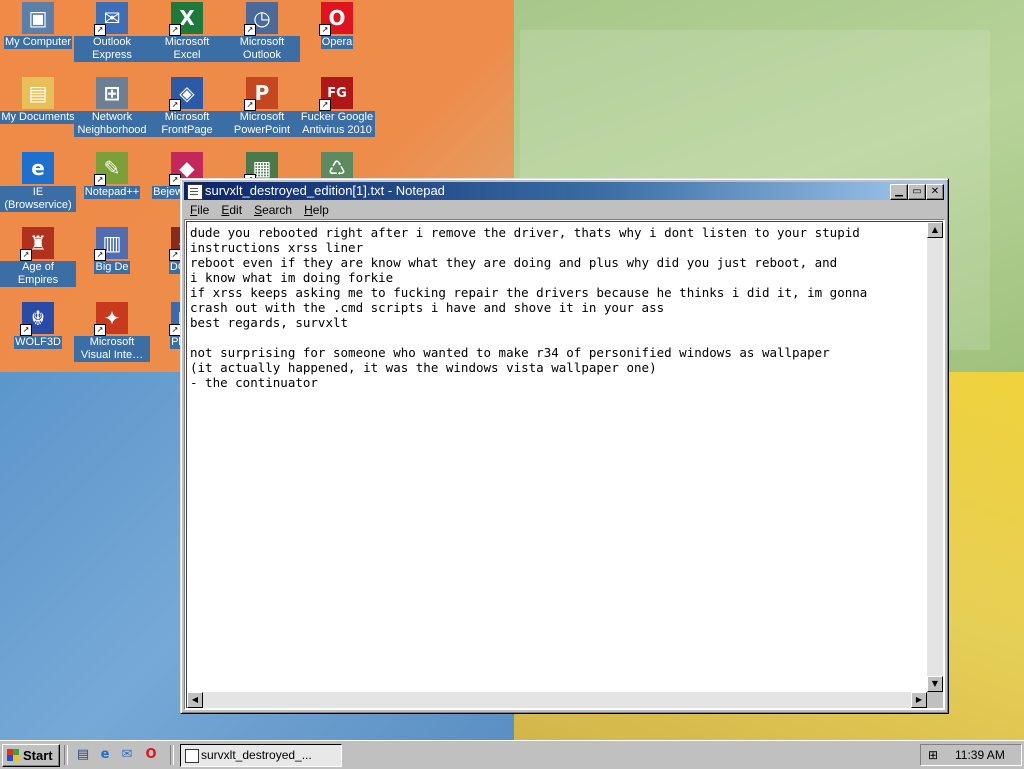 This screenshot has height=769, width=1024. I want to click on horizontal-scrollbar: ◀ ▶, so click(557, 700).